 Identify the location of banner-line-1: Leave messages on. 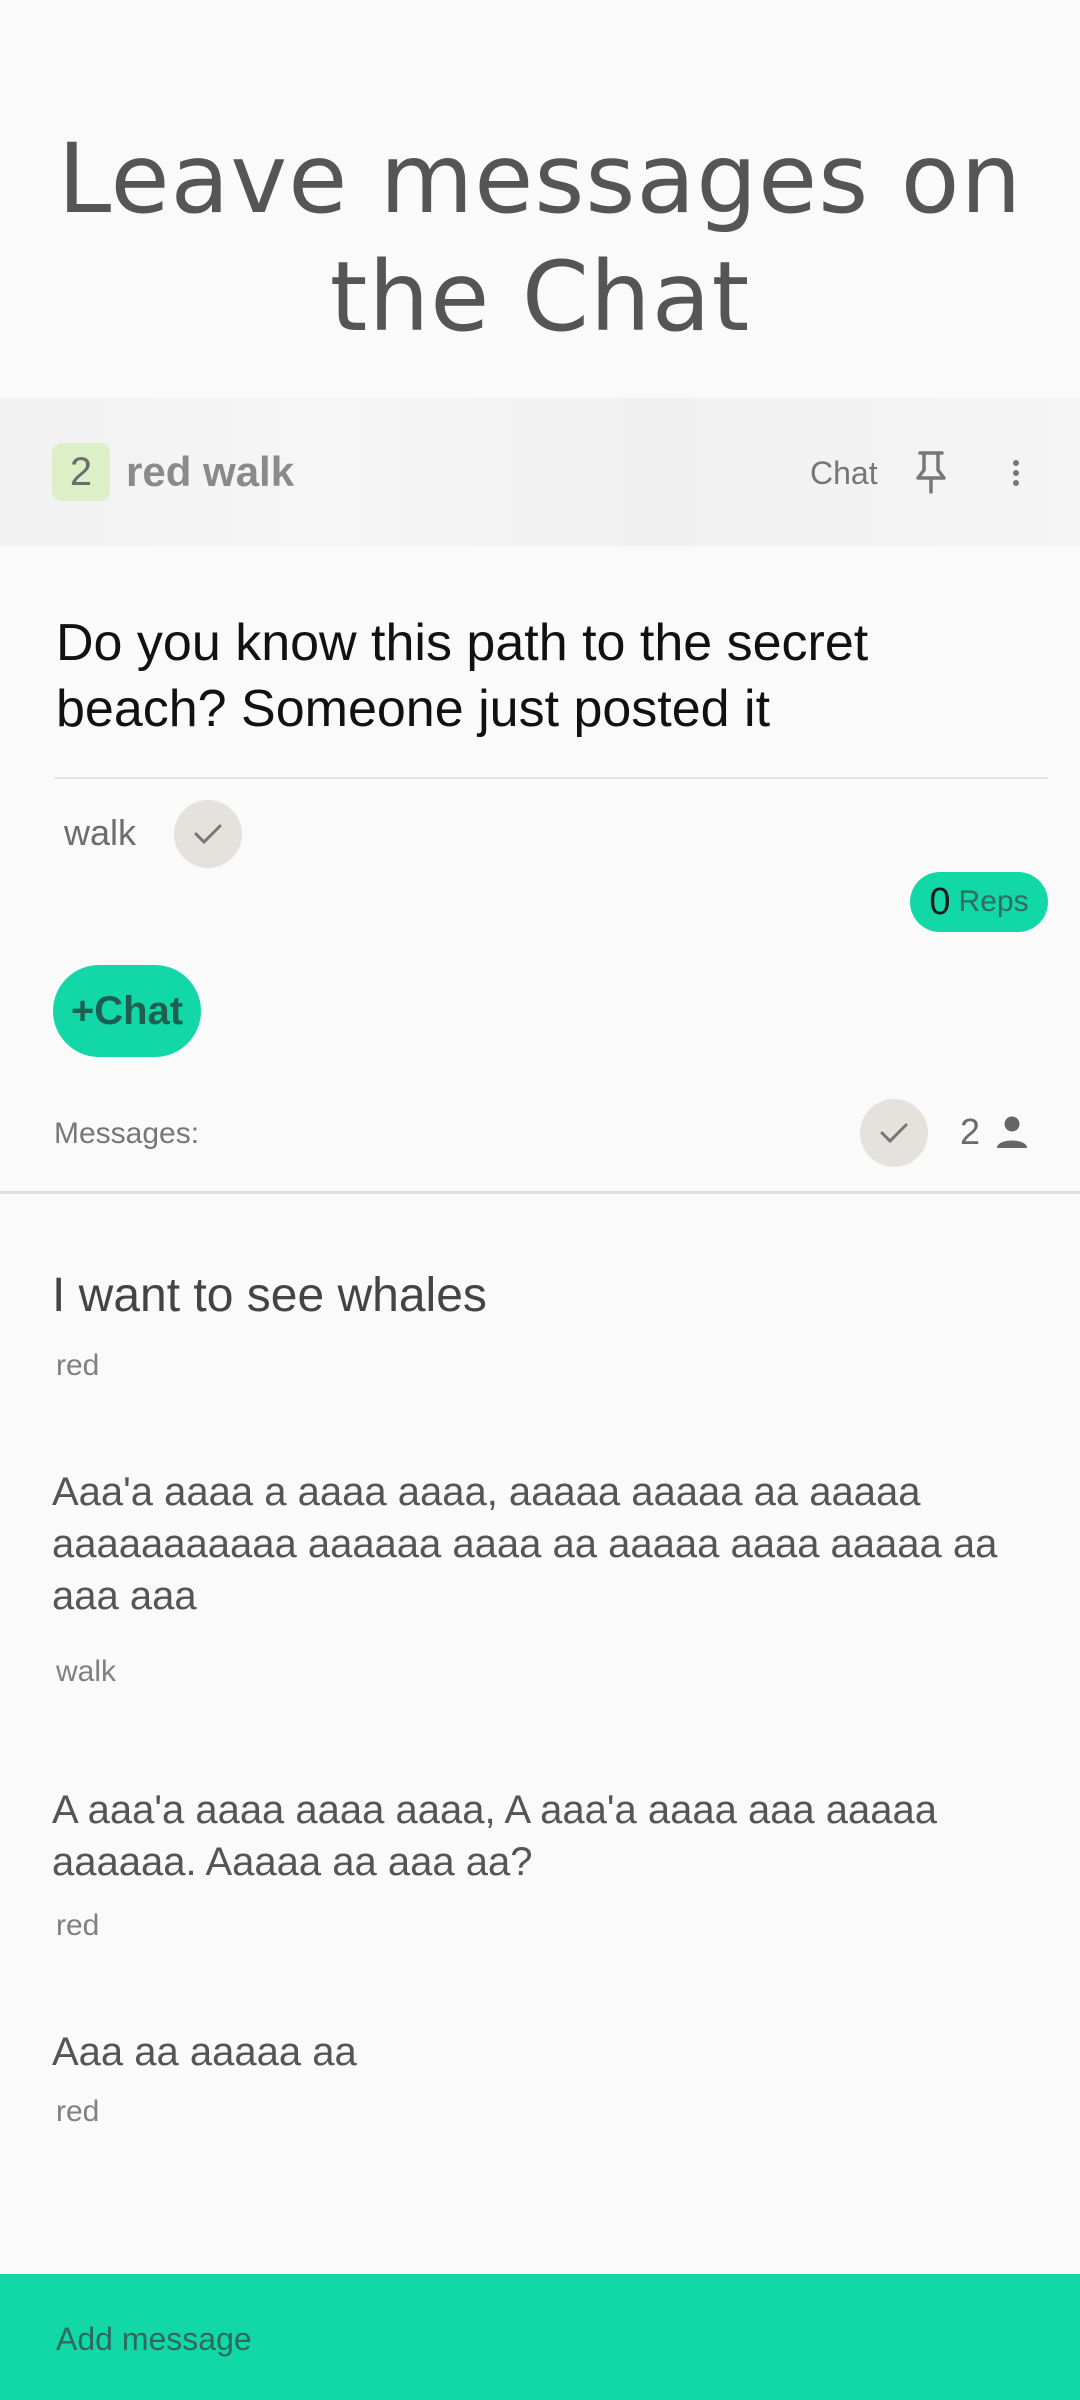
(540, 179).